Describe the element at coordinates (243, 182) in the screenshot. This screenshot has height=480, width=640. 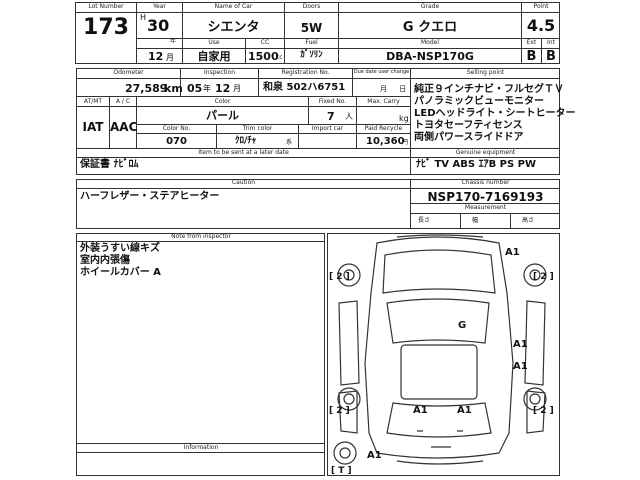
I see `caution-caption: Caution` at that location.